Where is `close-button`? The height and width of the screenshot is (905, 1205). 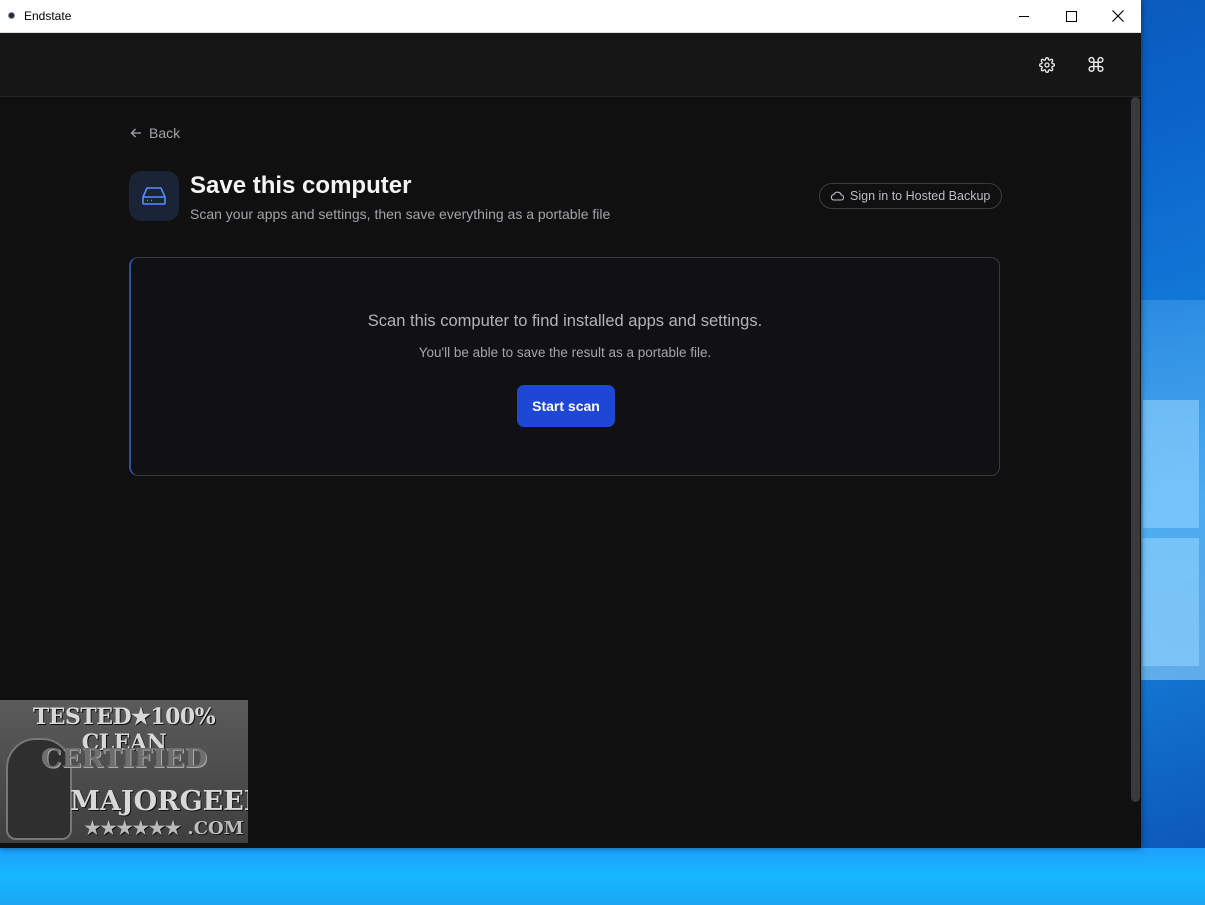
close-button is located at coordinates (1118, 16).